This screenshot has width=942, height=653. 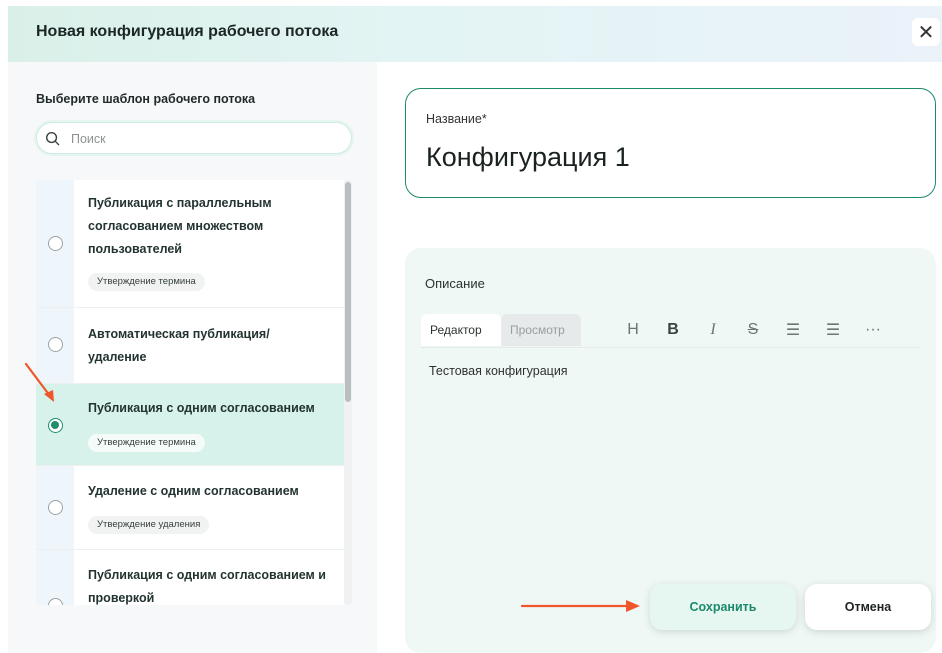 I want to click on more-button: ···, so click(x=873, y=330).